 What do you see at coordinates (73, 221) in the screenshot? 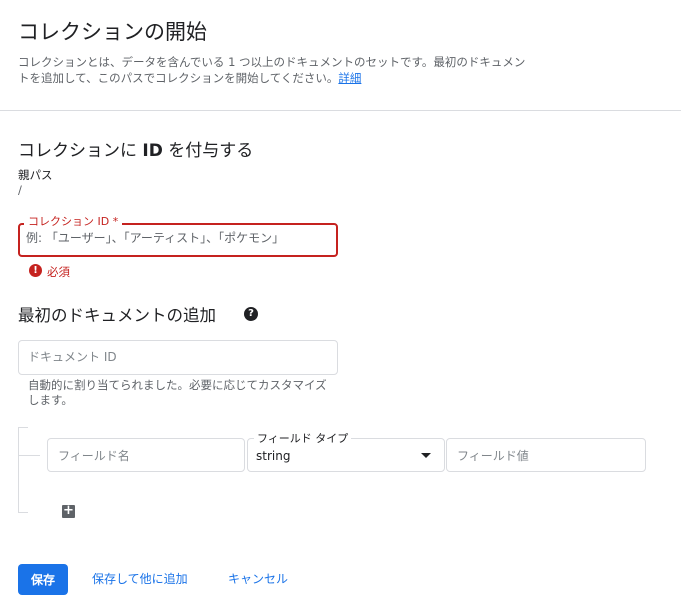
I see `collection-id-label: コレクション ID *` at bounding box center [73, 221].